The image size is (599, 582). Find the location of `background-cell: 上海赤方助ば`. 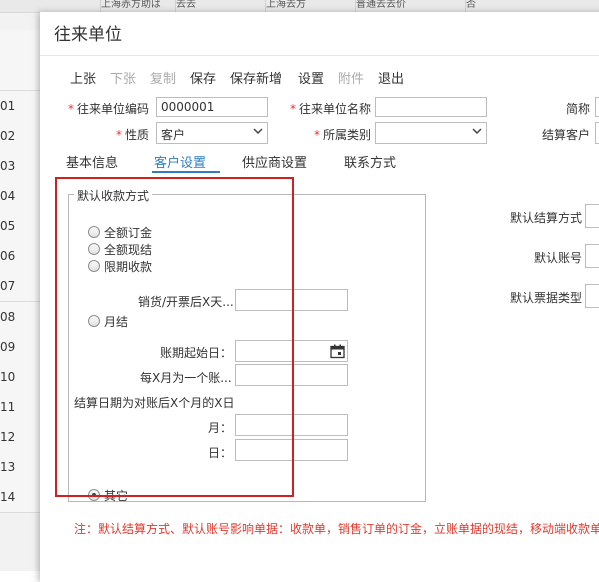

background-cell: 上海赤方助ば is located at coordinates (138, 6).